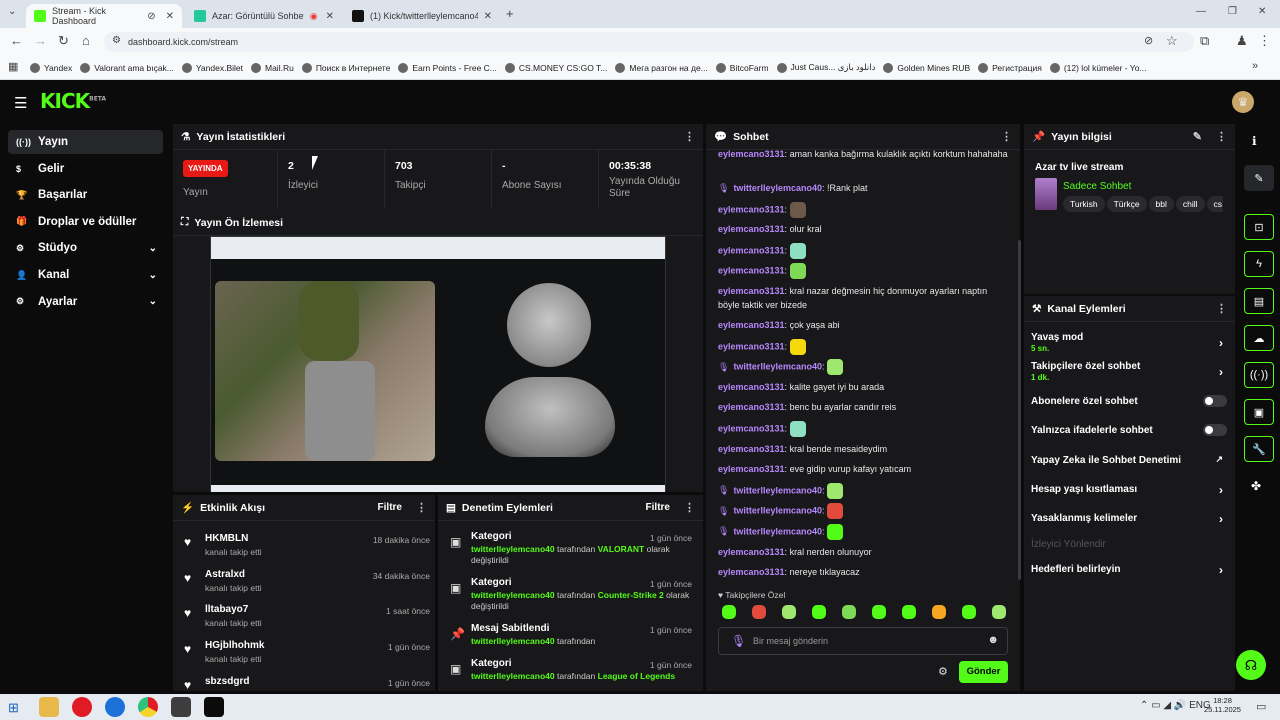  Describe the element at coordinates (1172, 41) in the screenshot. I see `bookmark-star-icon: ☆` at that location.